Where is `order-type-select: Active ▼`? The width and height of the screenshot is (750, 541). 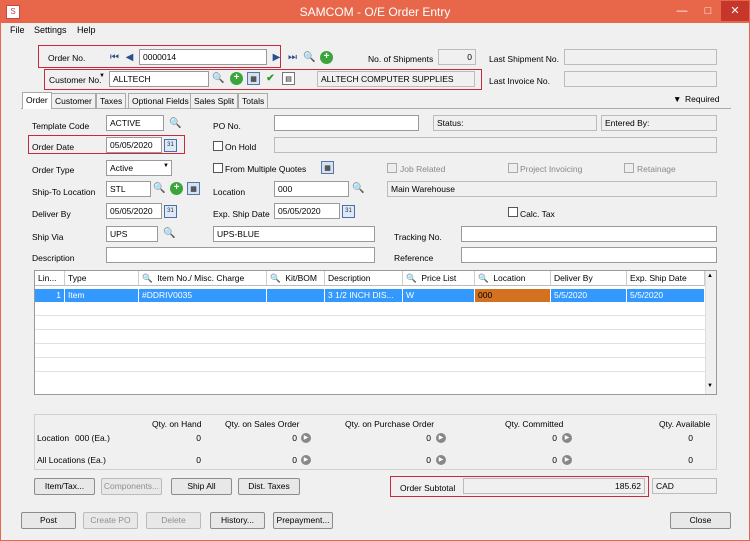 order-type-select: Active ▼ is located at coordinates (139, 168).